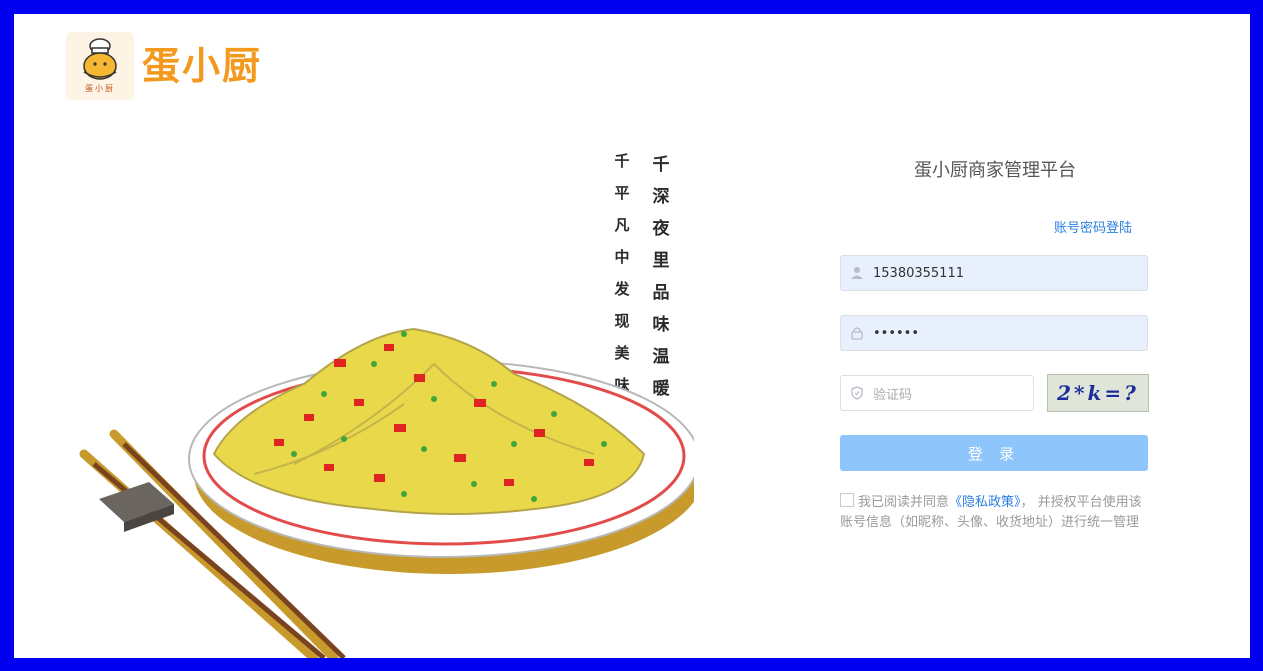 The height and width of the screenshot is (671, 1263). I want to click on brand-logo: 蛋小厨 蛋小厨, so click(164, 66).